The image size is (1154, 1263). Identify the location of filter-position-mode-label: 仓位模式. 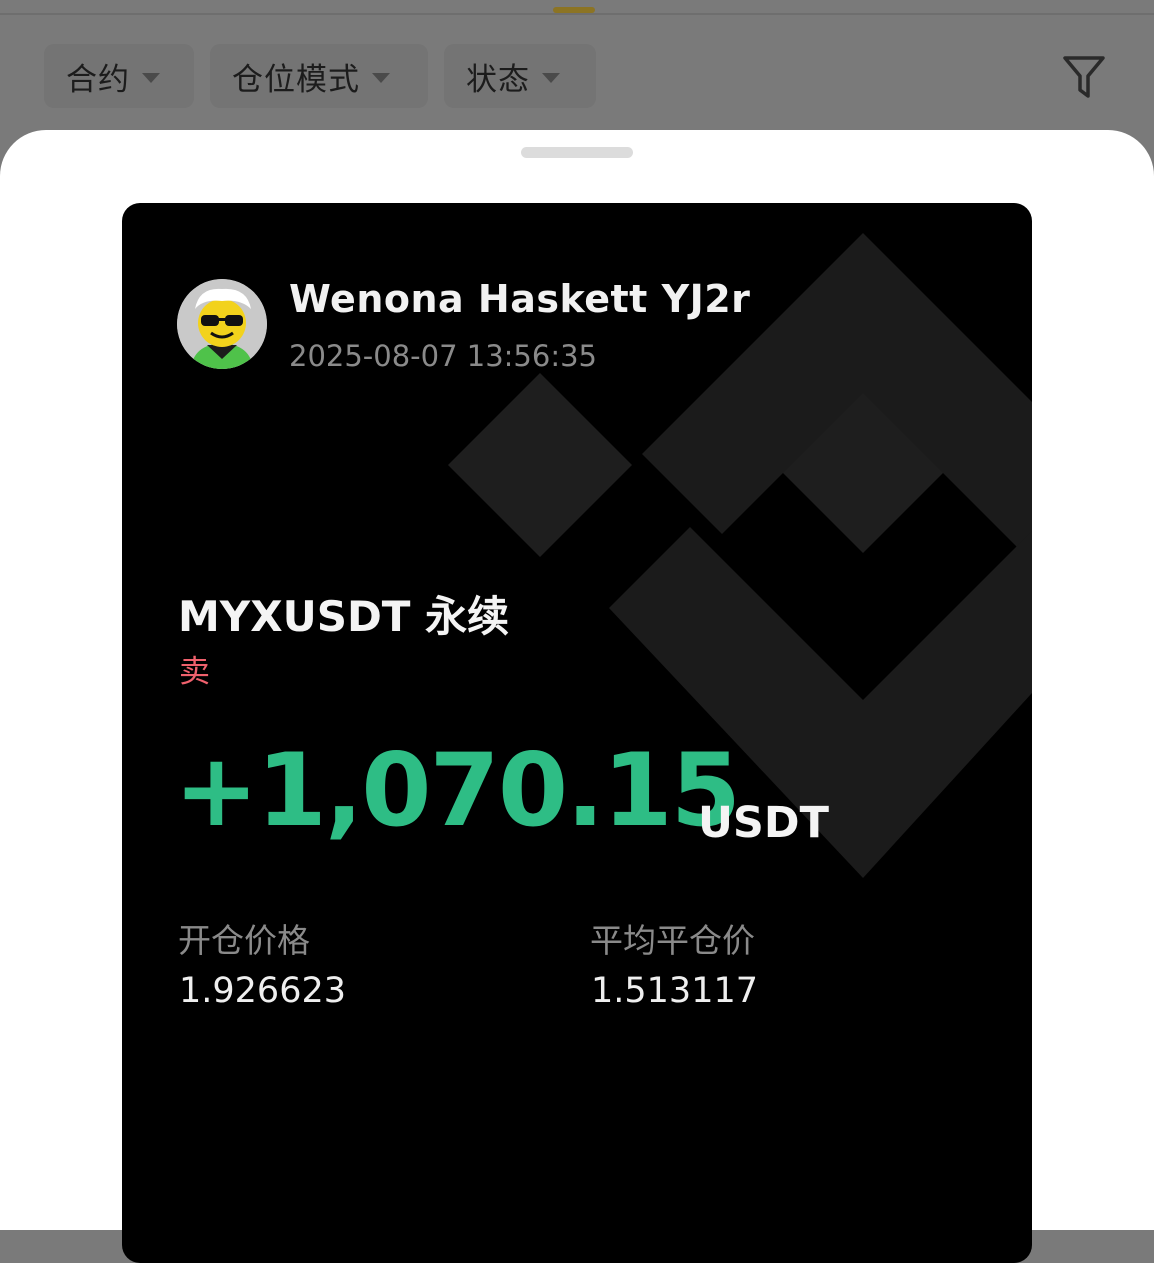
(296, 79).